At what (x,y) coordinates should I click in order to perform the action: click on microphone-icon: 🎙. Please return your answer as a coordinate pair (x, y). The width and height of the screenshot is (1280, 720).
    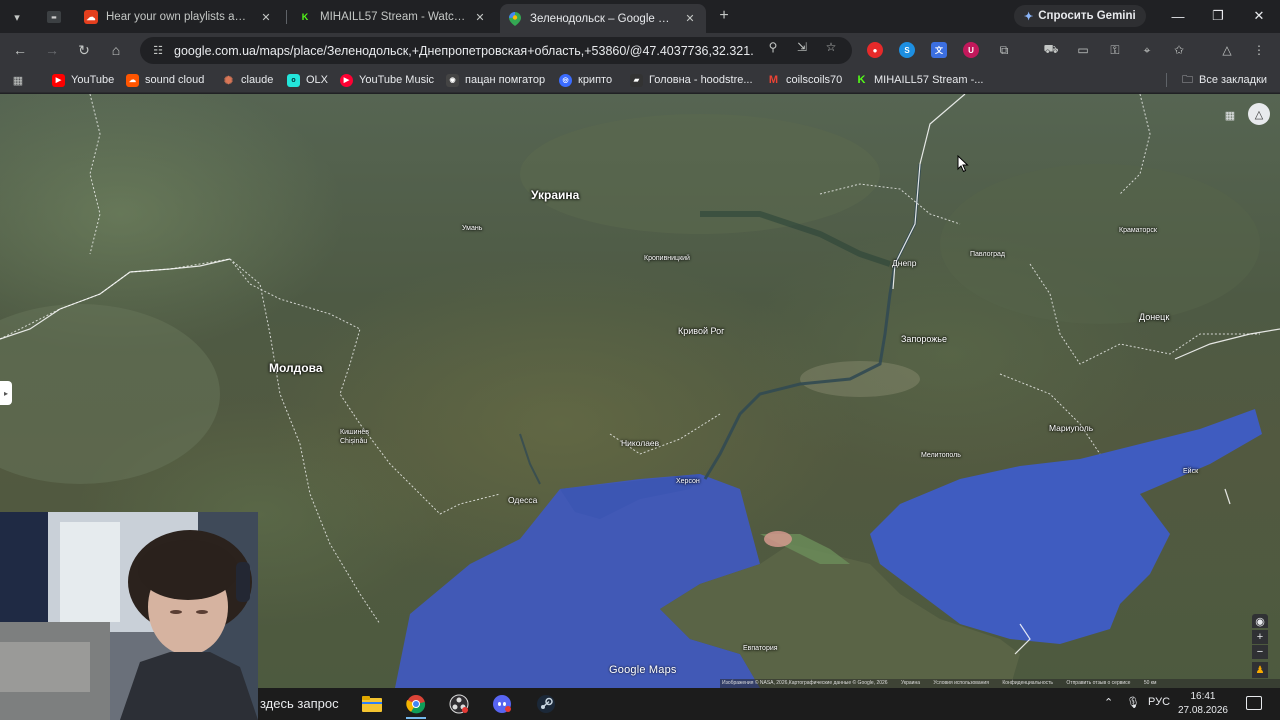
    Looking at the image, I should click on (1133, 702).